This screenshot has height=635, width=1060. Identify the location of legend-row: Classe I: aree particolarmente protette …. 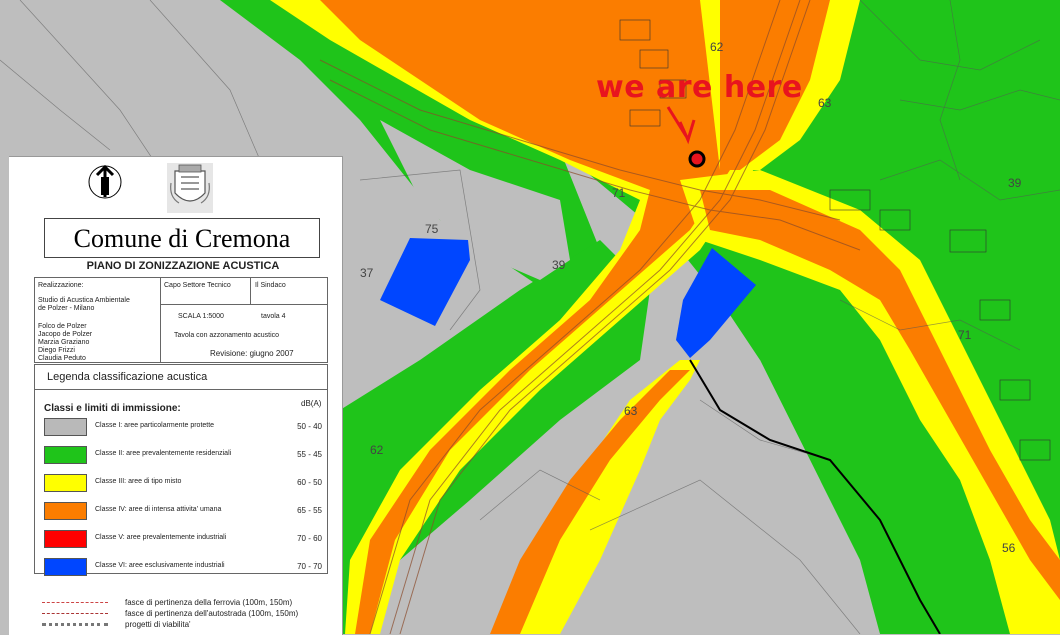
(184, 427).